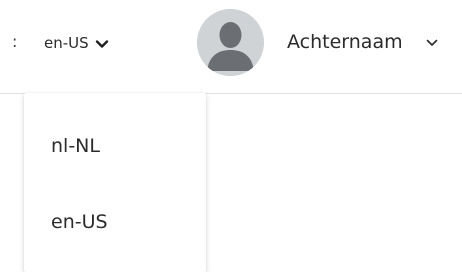  Describe the element at coordinates (345, 42) in the screenshot. I see `user-name: Achternaam` at that location.